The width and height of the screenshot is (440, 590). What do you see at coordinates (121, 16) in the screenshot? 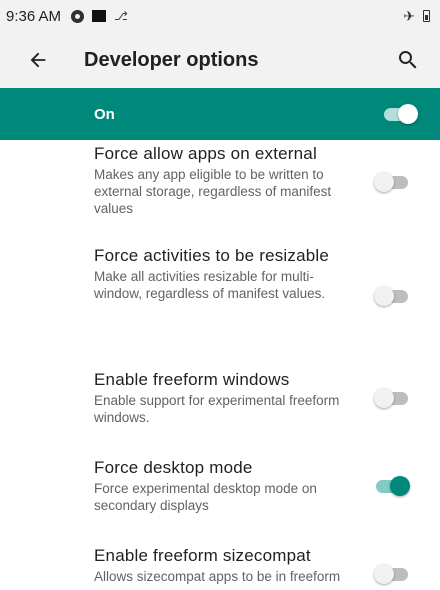
I see `usb-icon: ⎇` at bounding box center [121, 16].